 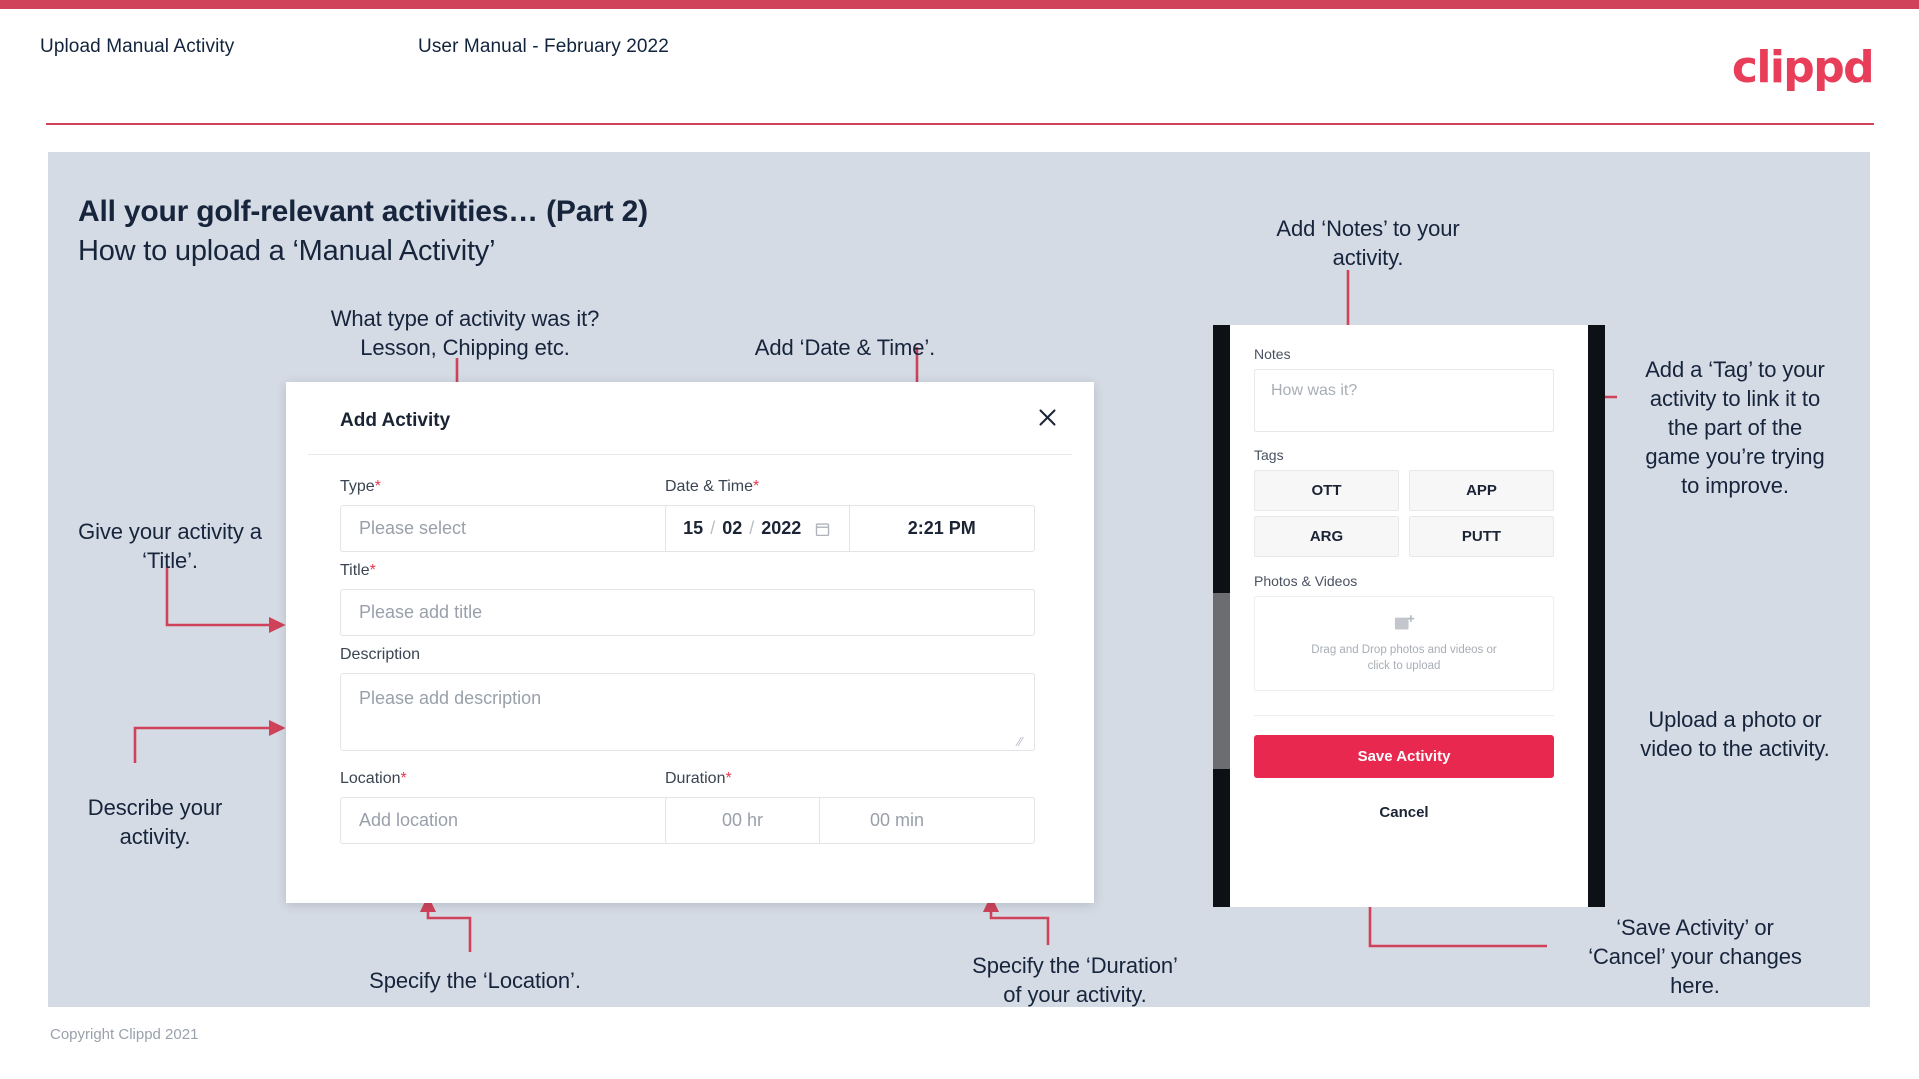 I want to click on type-label-text: Type, so click(x=357, y=486).